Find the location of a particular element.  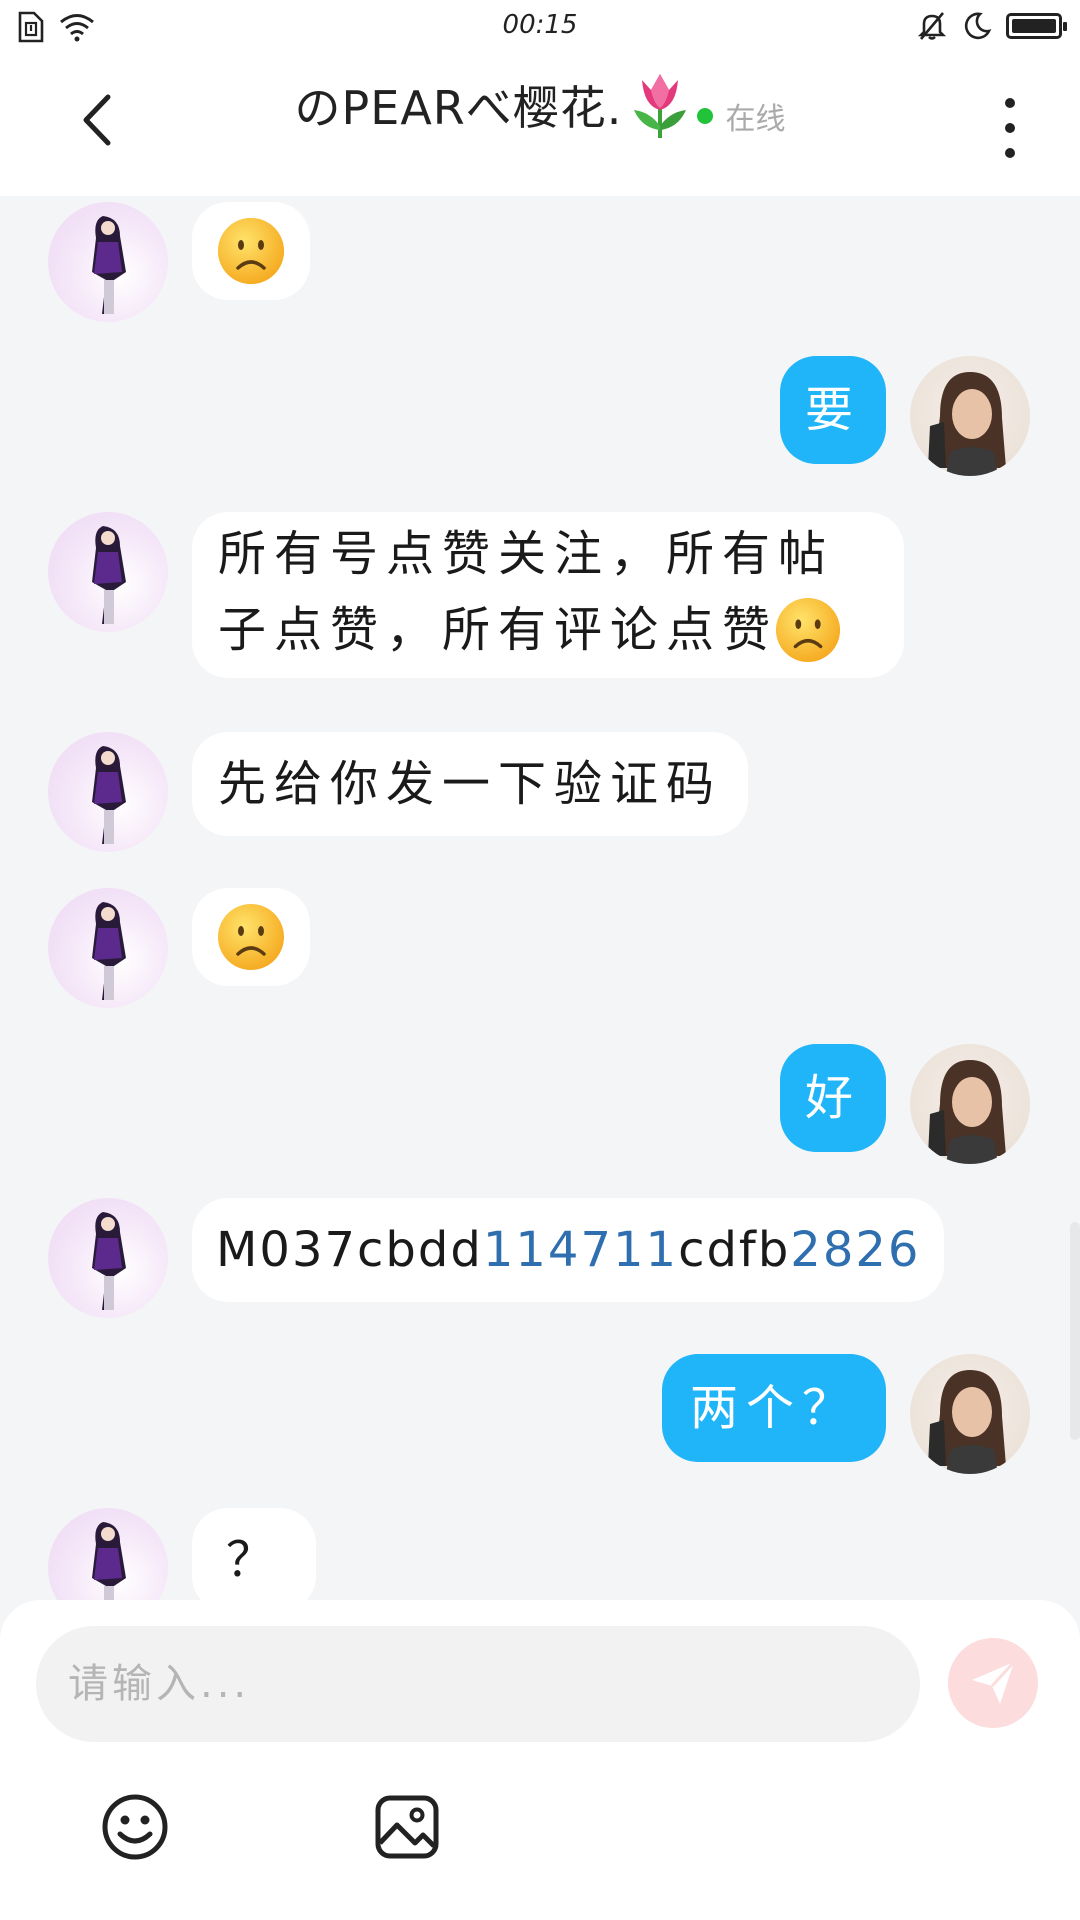

message-text-row: 子点赞，所有评论点赞 is located at coordinates (548, 630).